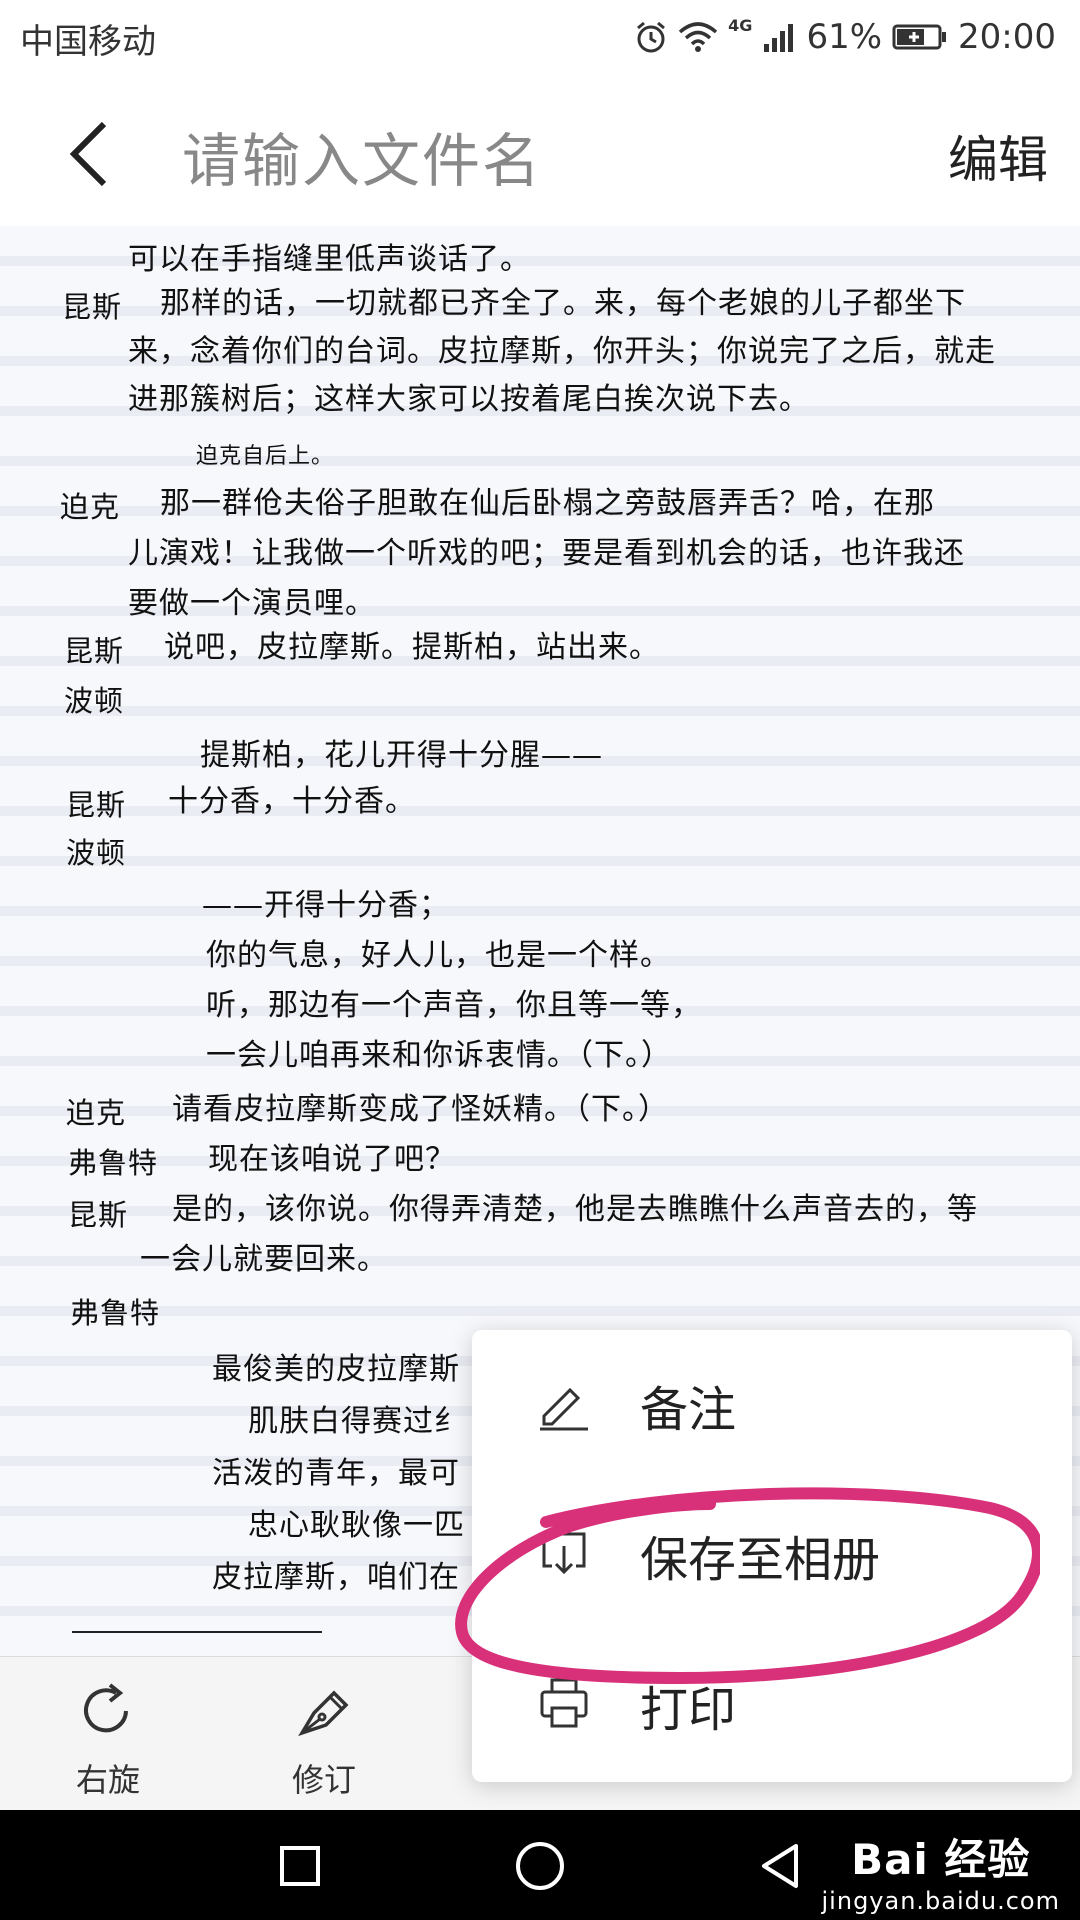 The height and width of the screenshot is (1920, 1080). What do you see at coordinates (264, 1259) in the screenshot?
I see `doc-line: 一会儿就要回来。` at bounding box center [264, 1259].